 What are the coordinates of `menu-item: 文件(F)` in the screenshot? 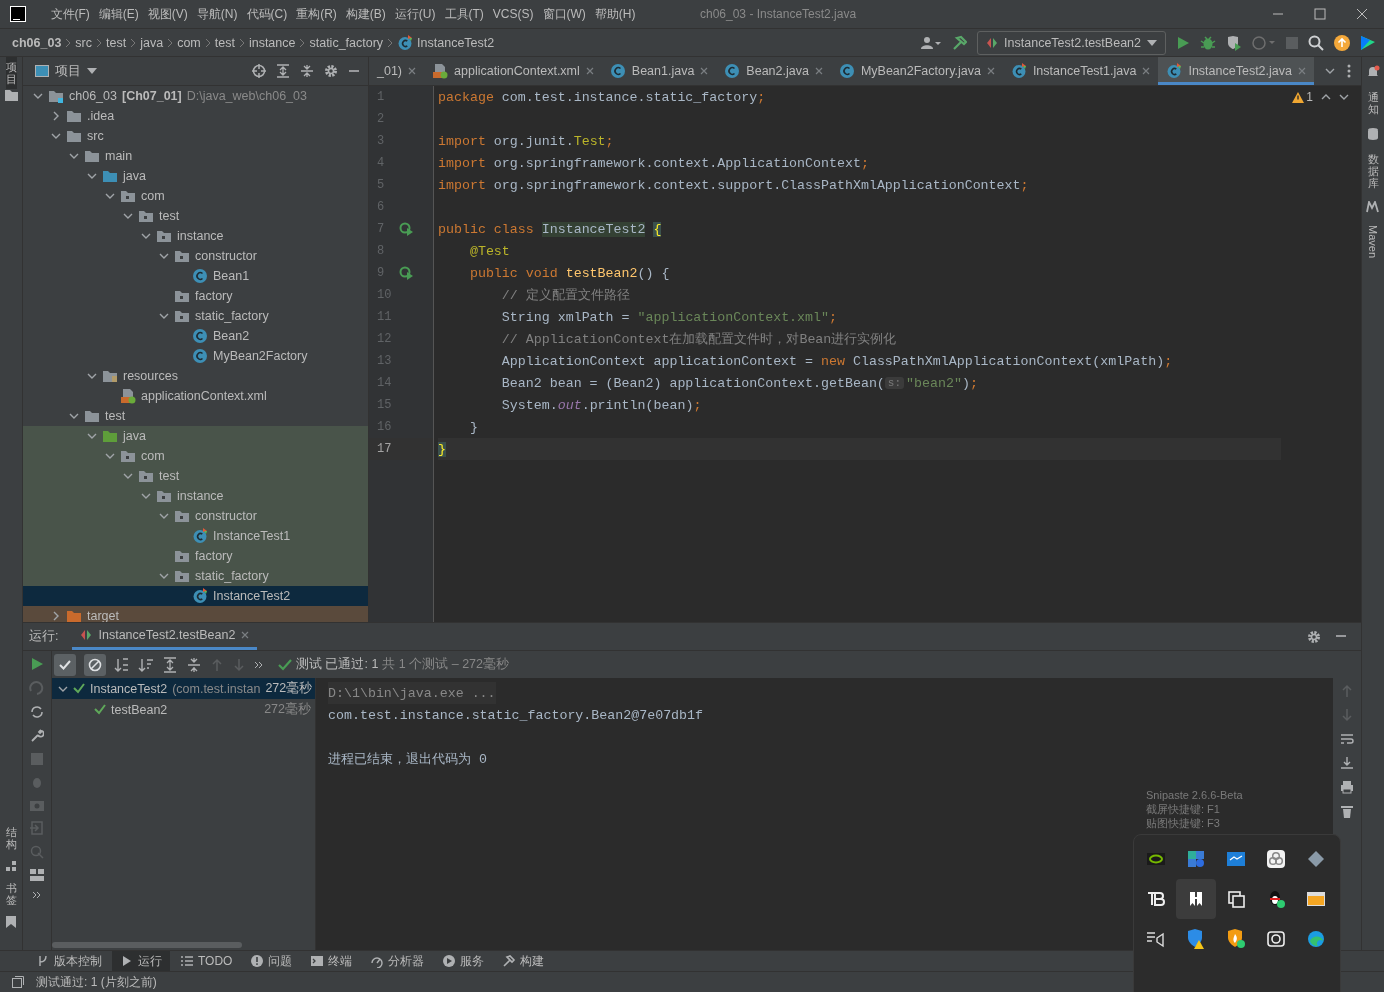 It's located at (70, 14).